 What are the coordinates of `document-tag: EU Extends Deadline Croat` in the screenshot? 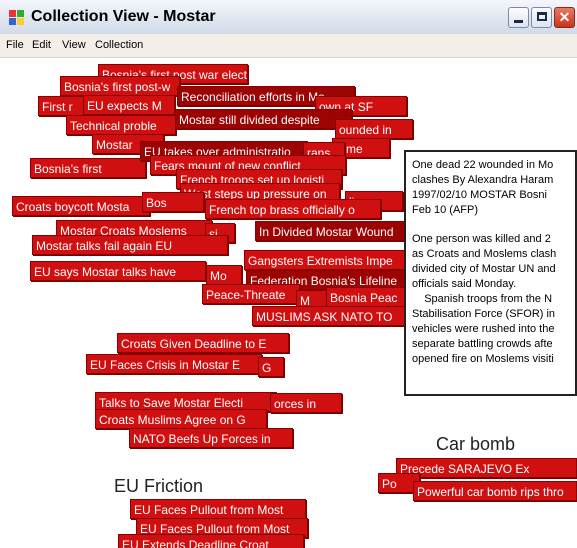 It's located at (211, 541).